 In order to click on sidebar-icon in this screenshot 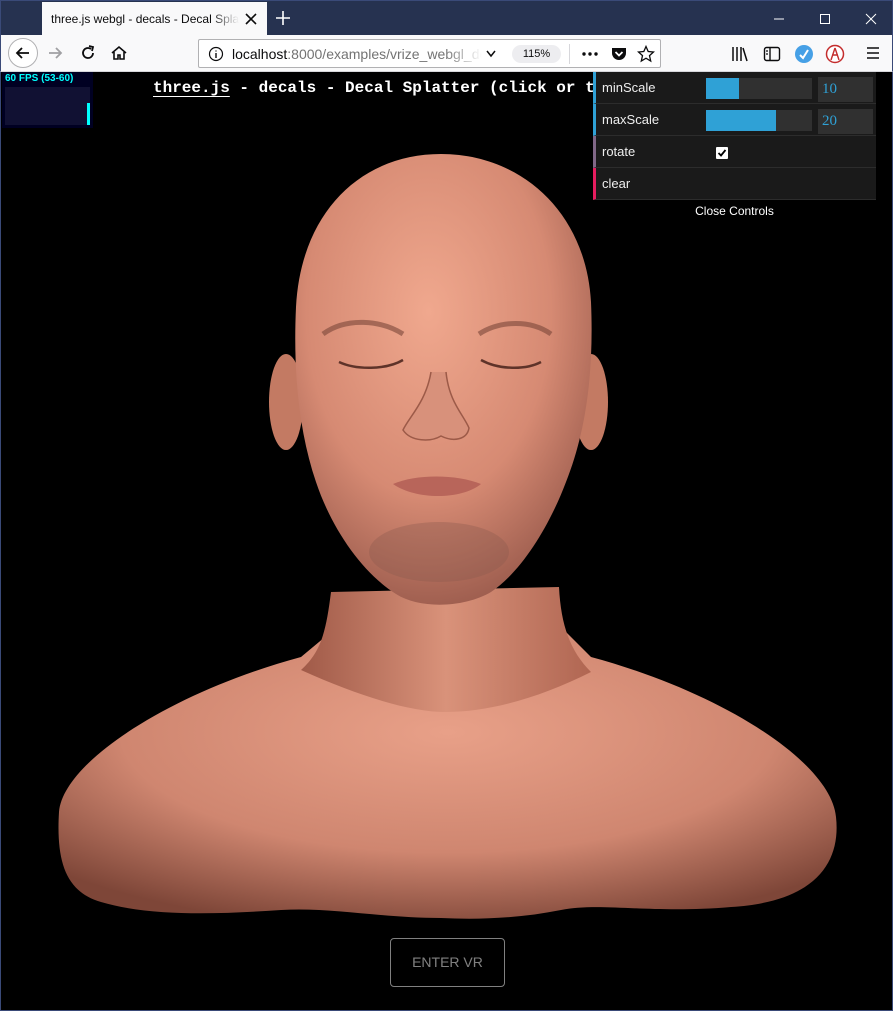, I will do `click(772, 54)`.